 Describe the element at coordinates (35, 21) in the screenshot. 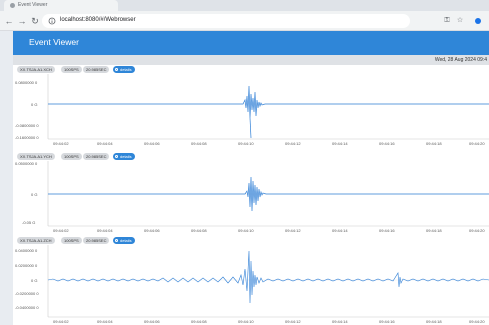

I see `reload-icon: ↻` at that location.